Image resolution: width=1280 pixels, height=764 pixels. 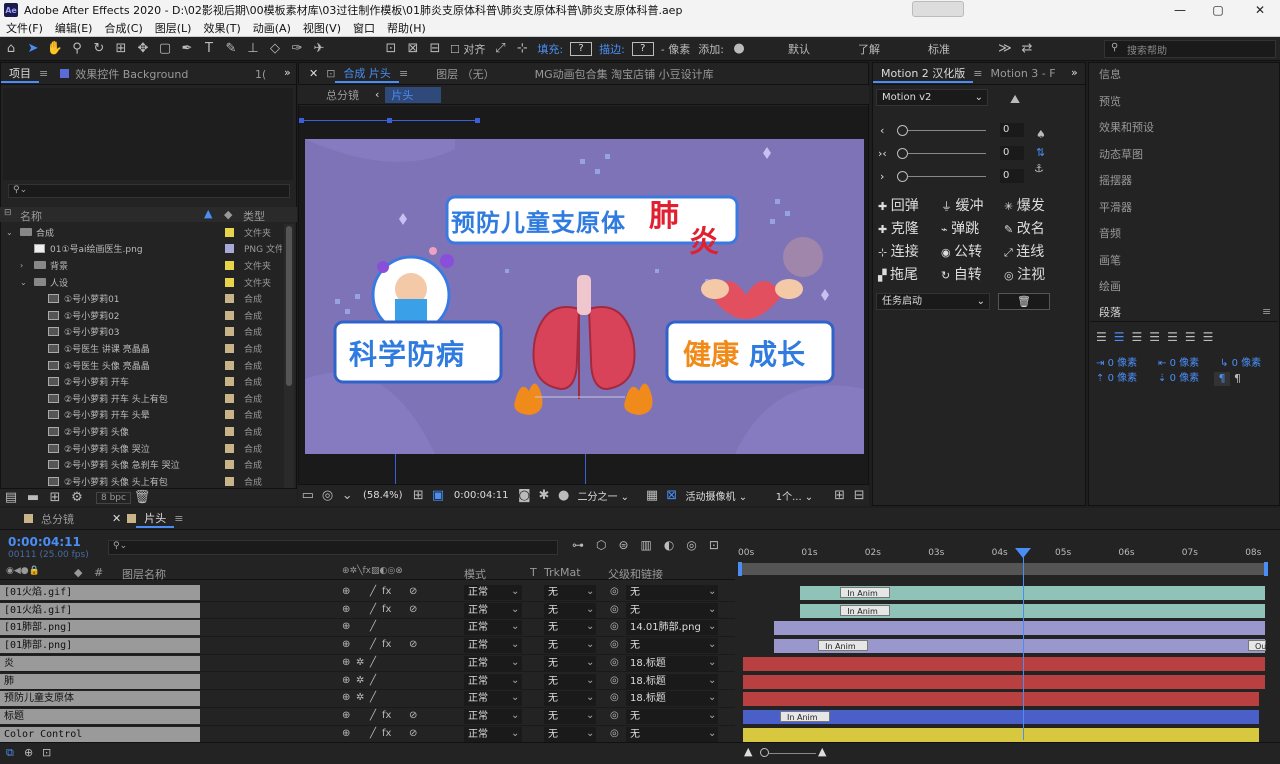 What do you see at coordinates (500, 49) in the screenshot?
I see `snap-options-icon: ⤢` at bounding box center [500, 49].